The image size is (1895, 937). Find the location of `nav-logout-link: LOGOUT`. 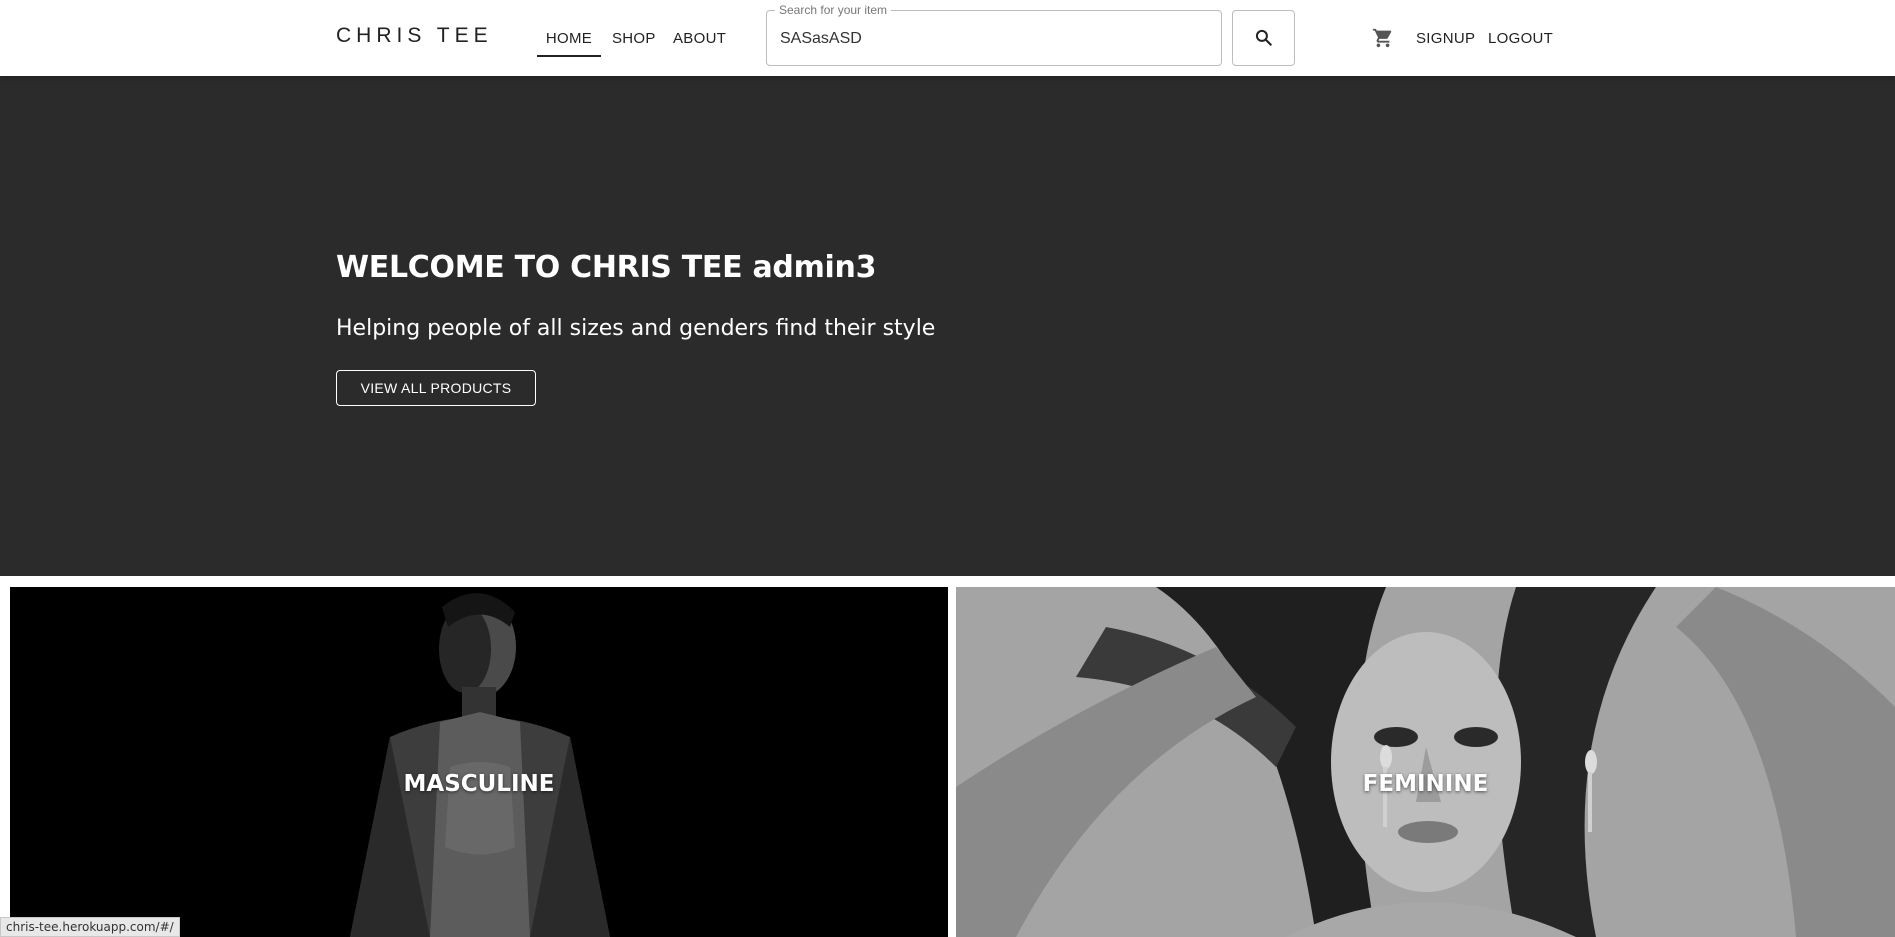

nav-logout-link: LOGOUT is located at coordinates (1520, 38).